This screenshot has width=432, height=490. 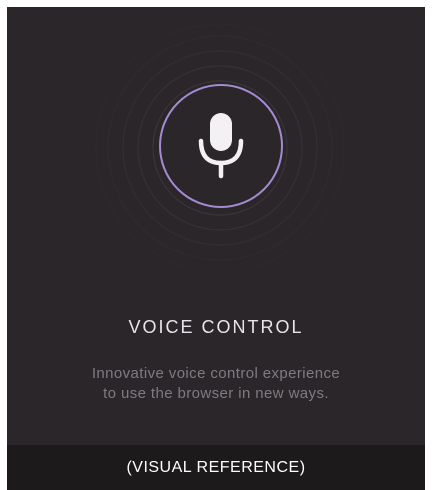 I want to click on footer-label: (VISUAL REFERENCE), so click(x=216, y=467).